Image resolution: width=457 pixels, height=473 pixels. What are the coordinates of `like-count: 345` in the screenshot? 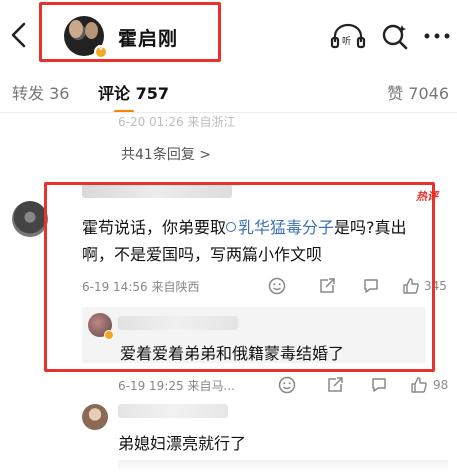 It's located at (435, 286).